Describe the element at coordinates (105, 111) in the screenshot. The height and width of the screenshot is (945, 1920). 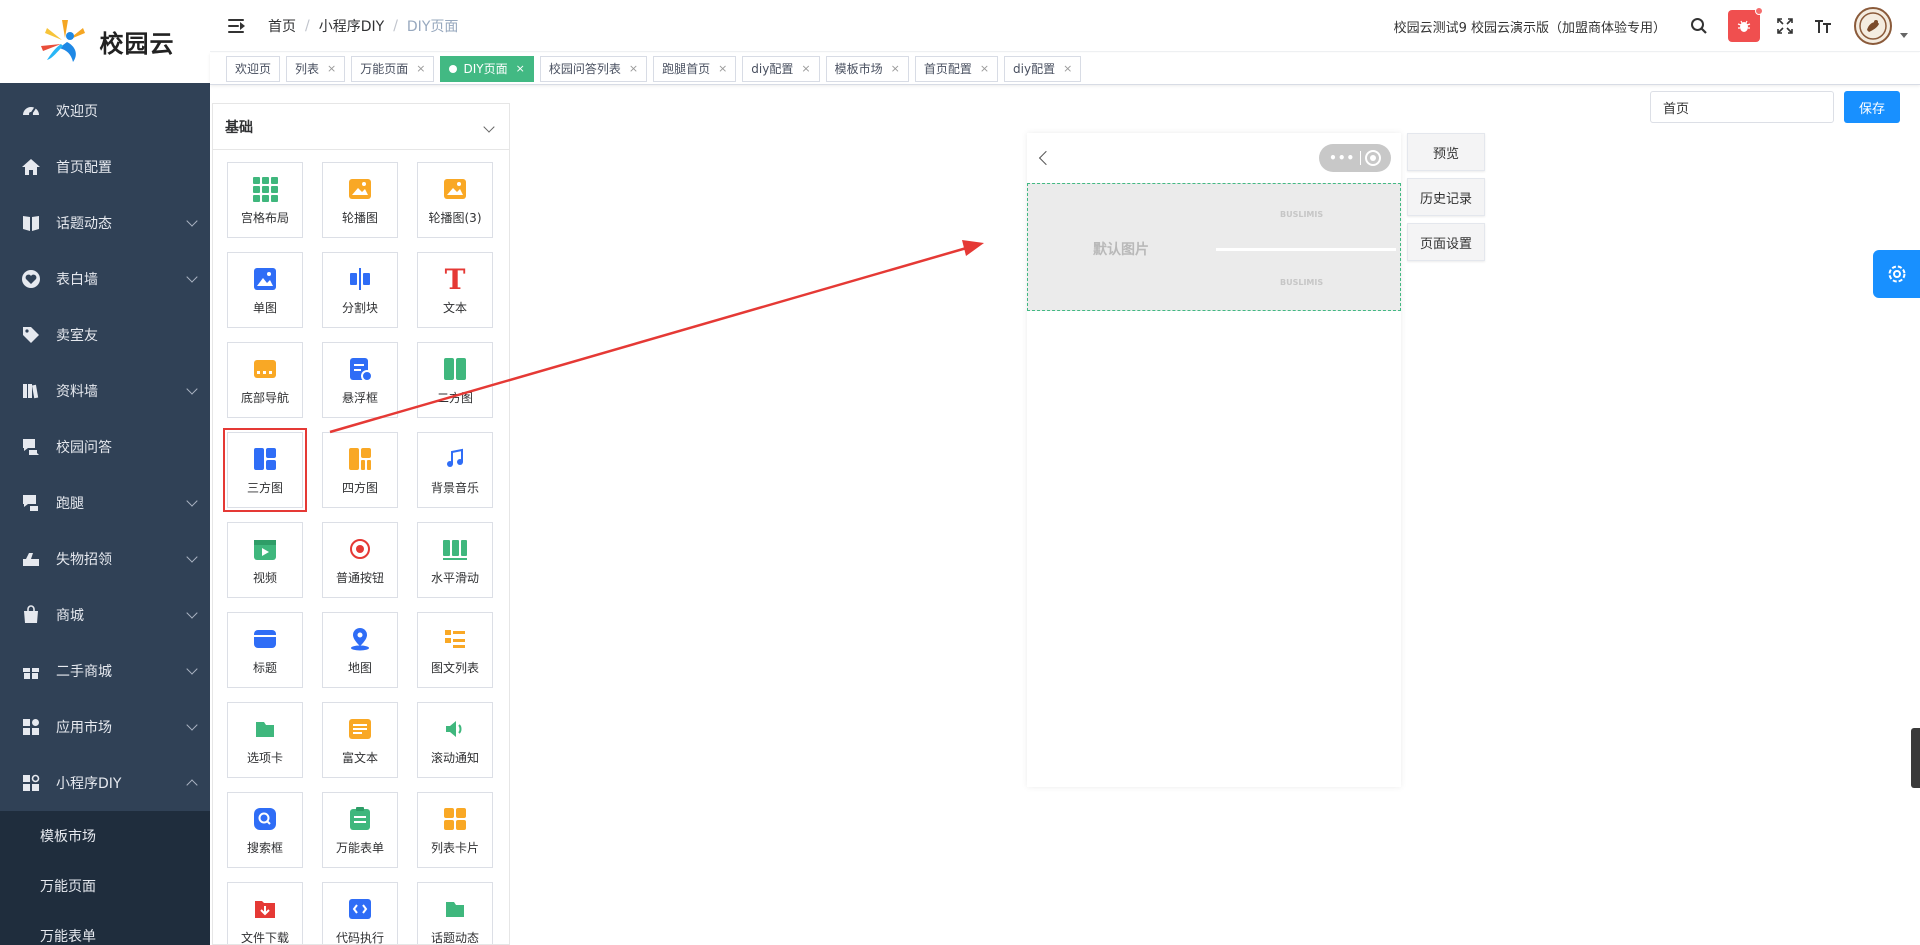
I see `sidebar-item-welcome: 欢迎页` at that location.